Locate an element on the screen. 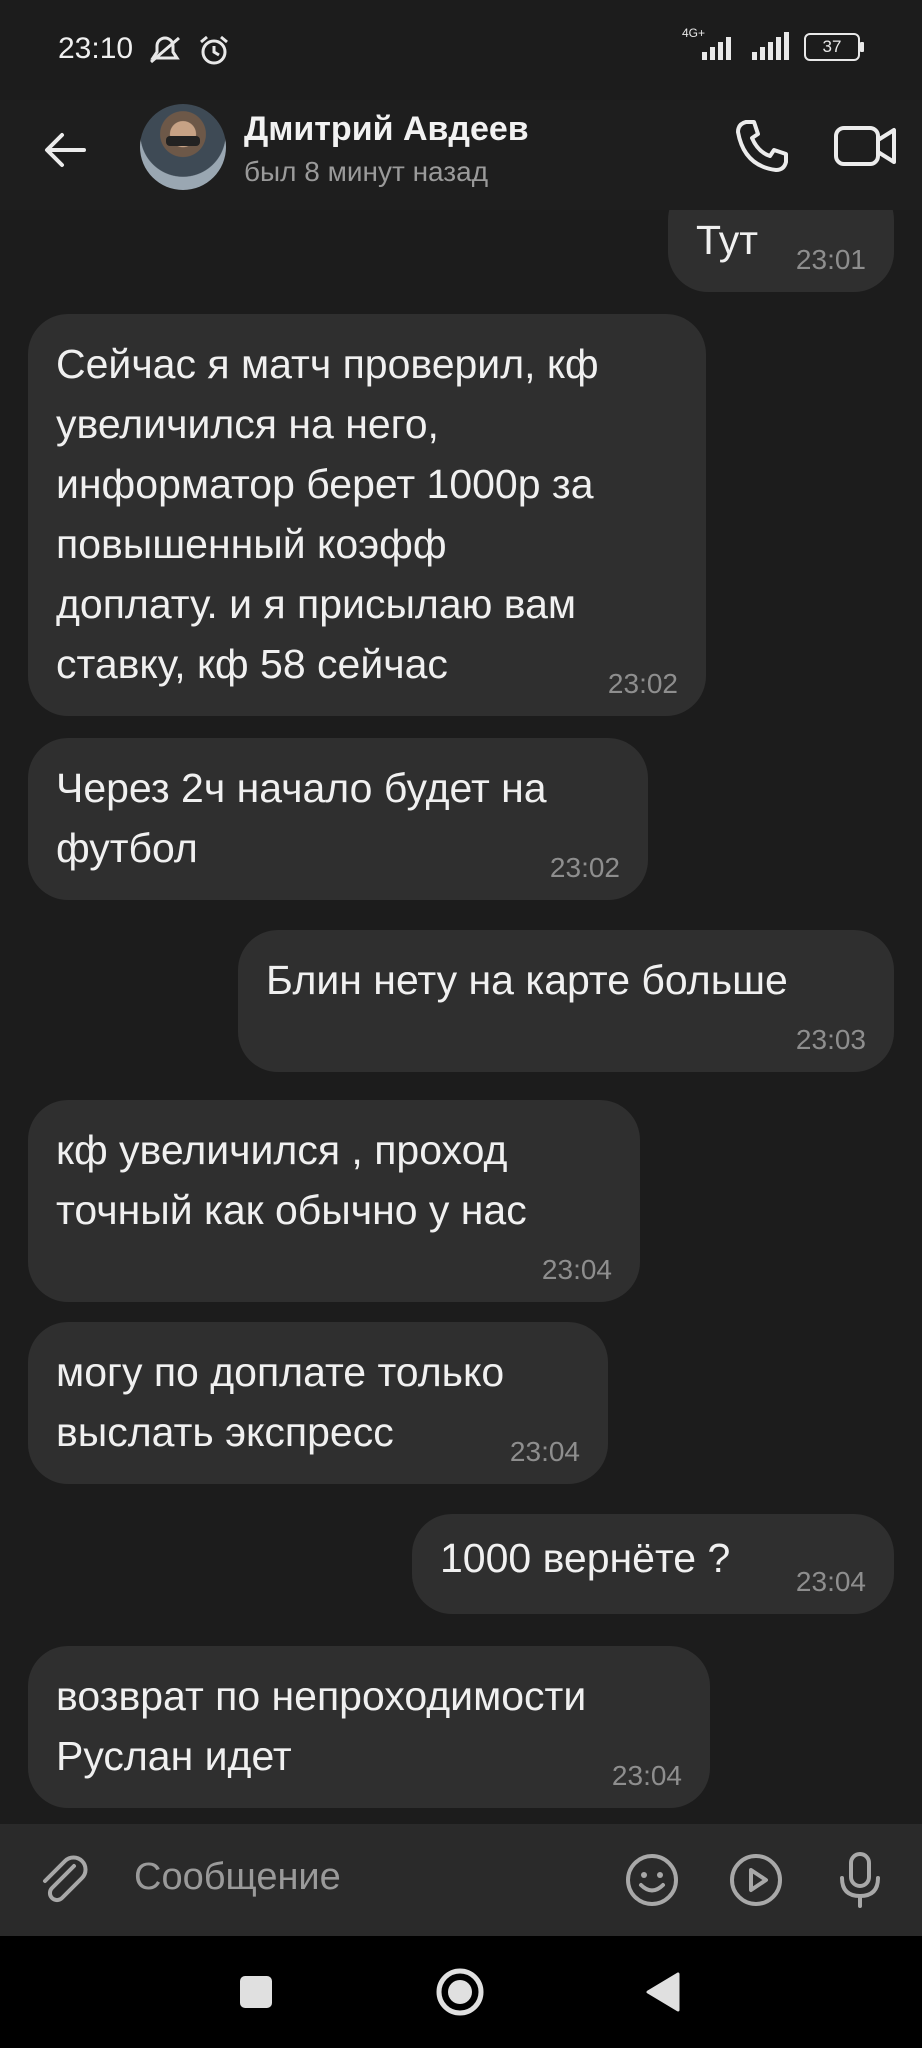 The image size is (922, 2048). battery-level: 37 is located at coordinates (832, 46).